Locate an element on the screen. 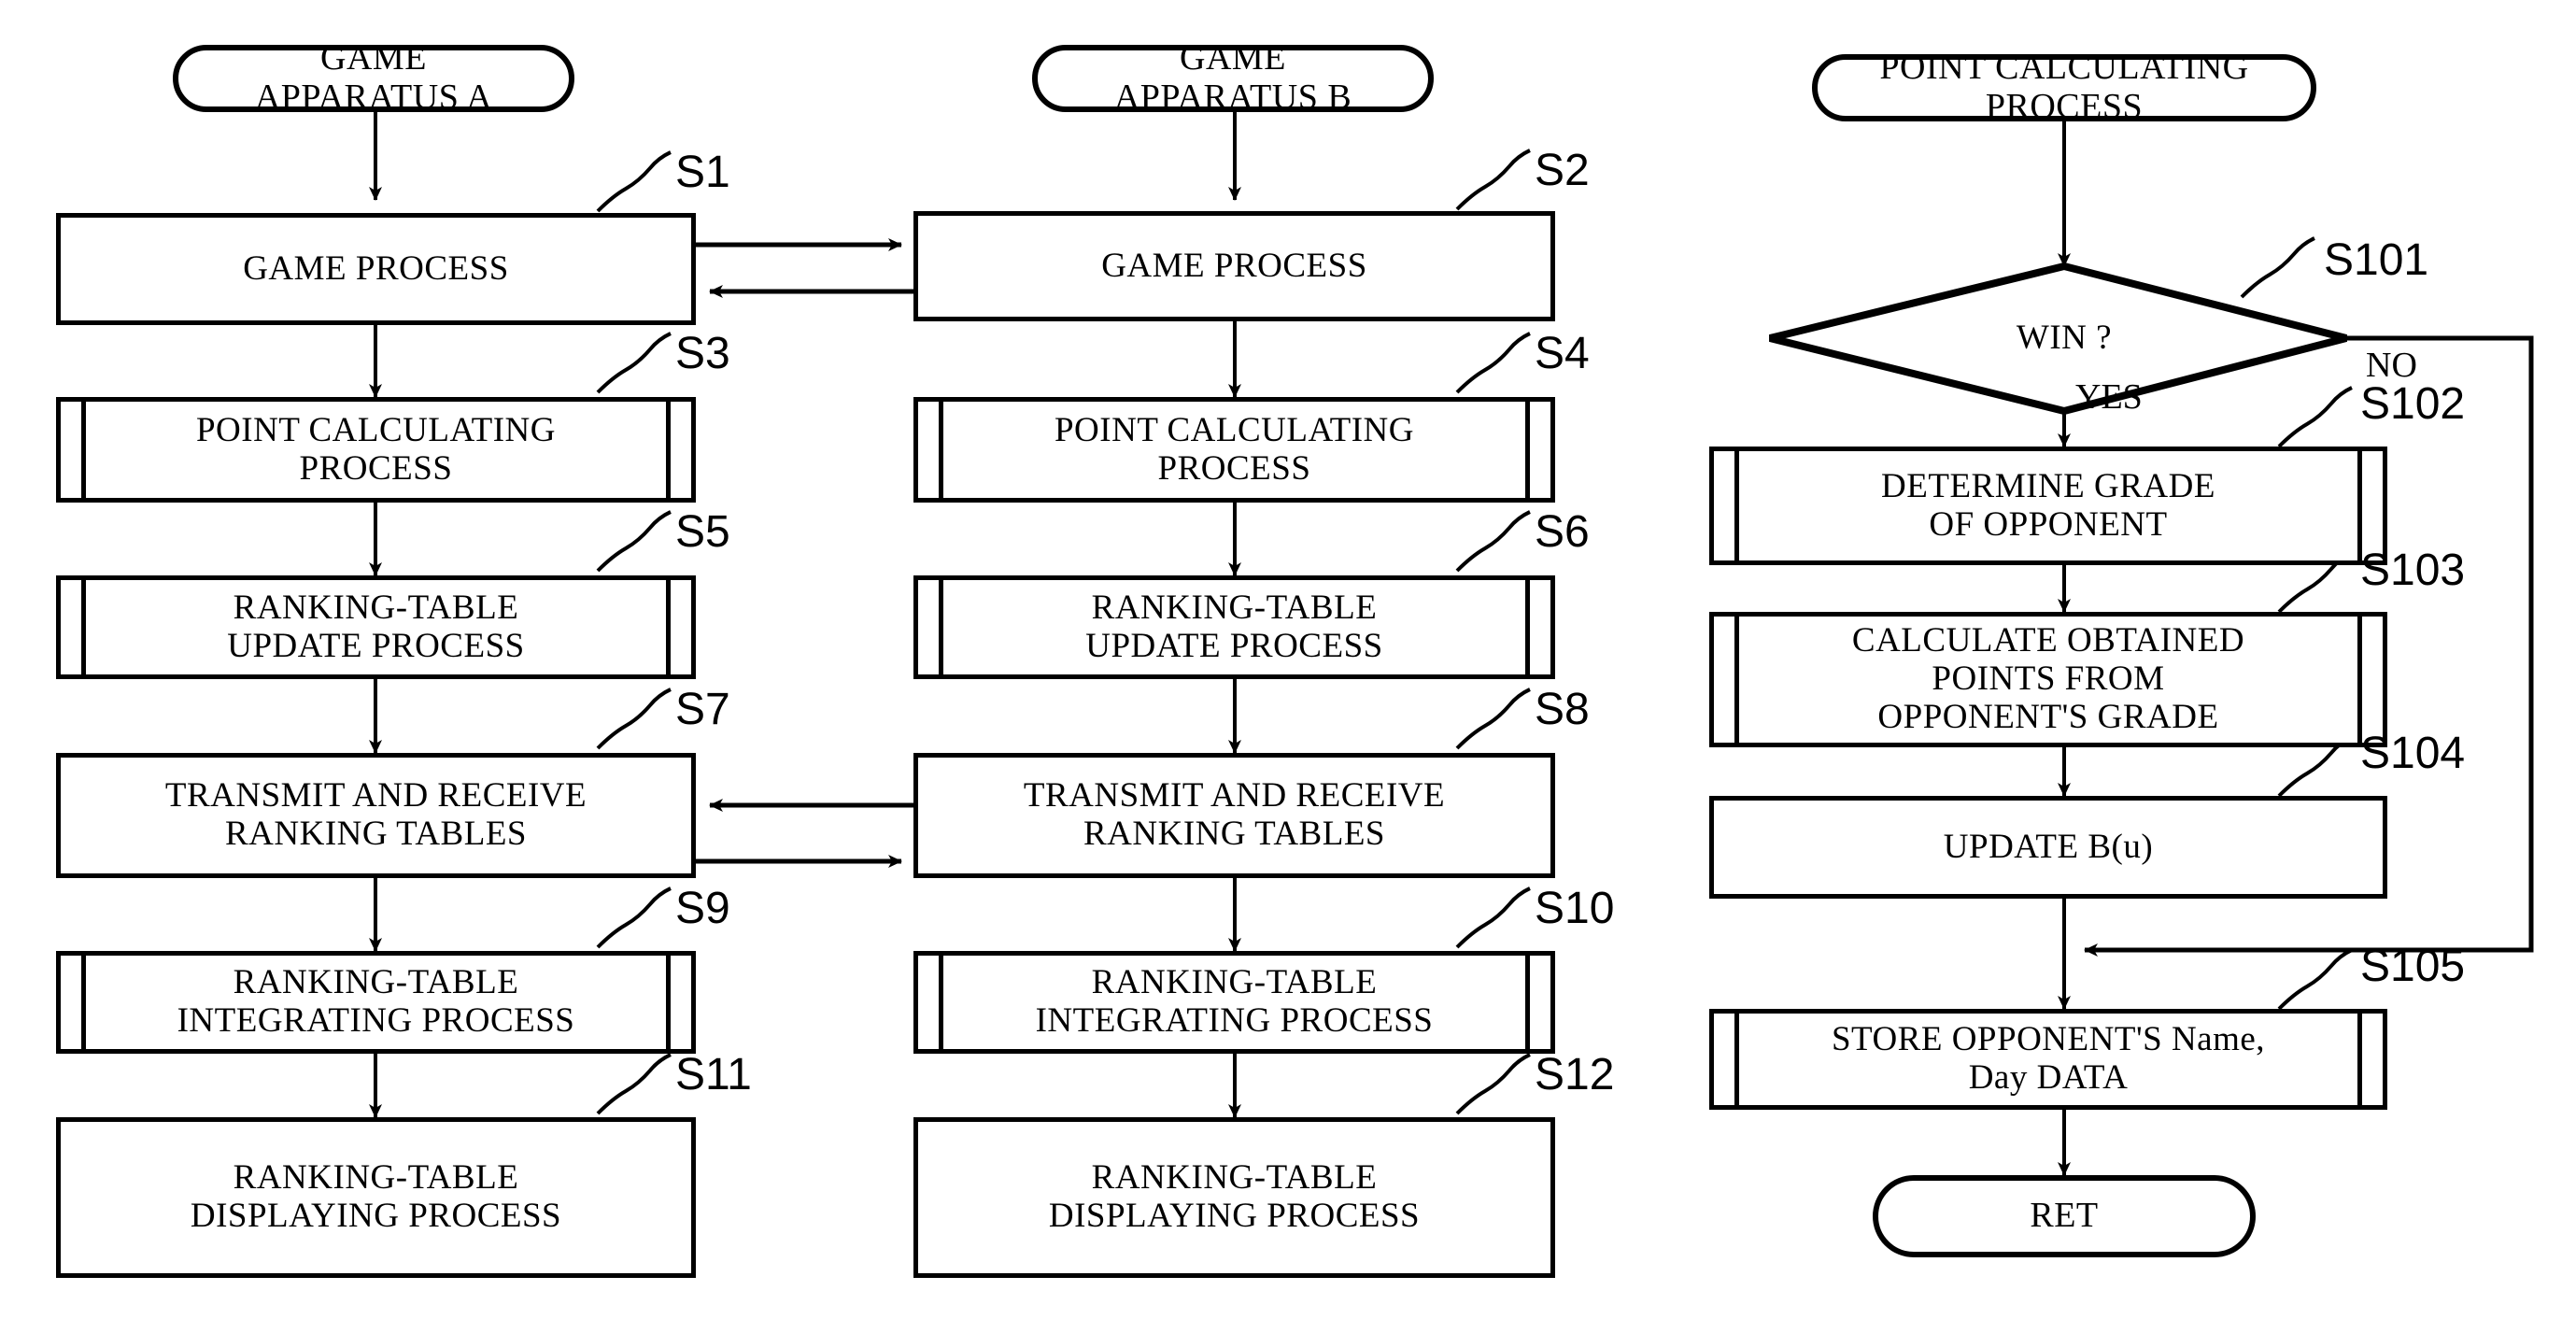  step-ref-s103: S103 is located at coordinates (2413, 570).